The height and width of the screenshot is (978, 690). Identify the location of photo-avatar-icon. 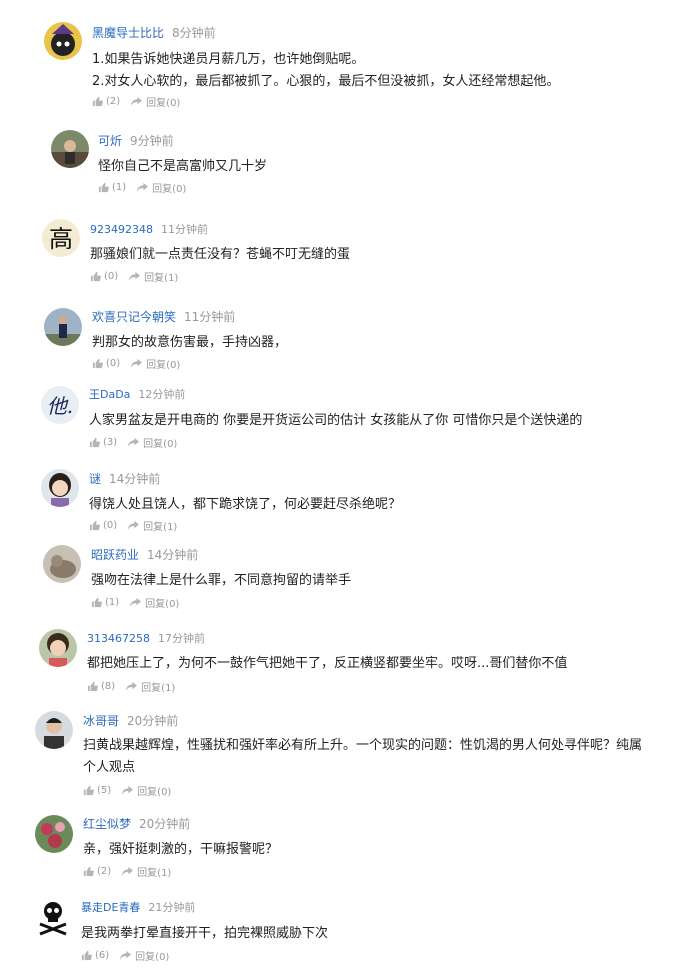
(70, 149).